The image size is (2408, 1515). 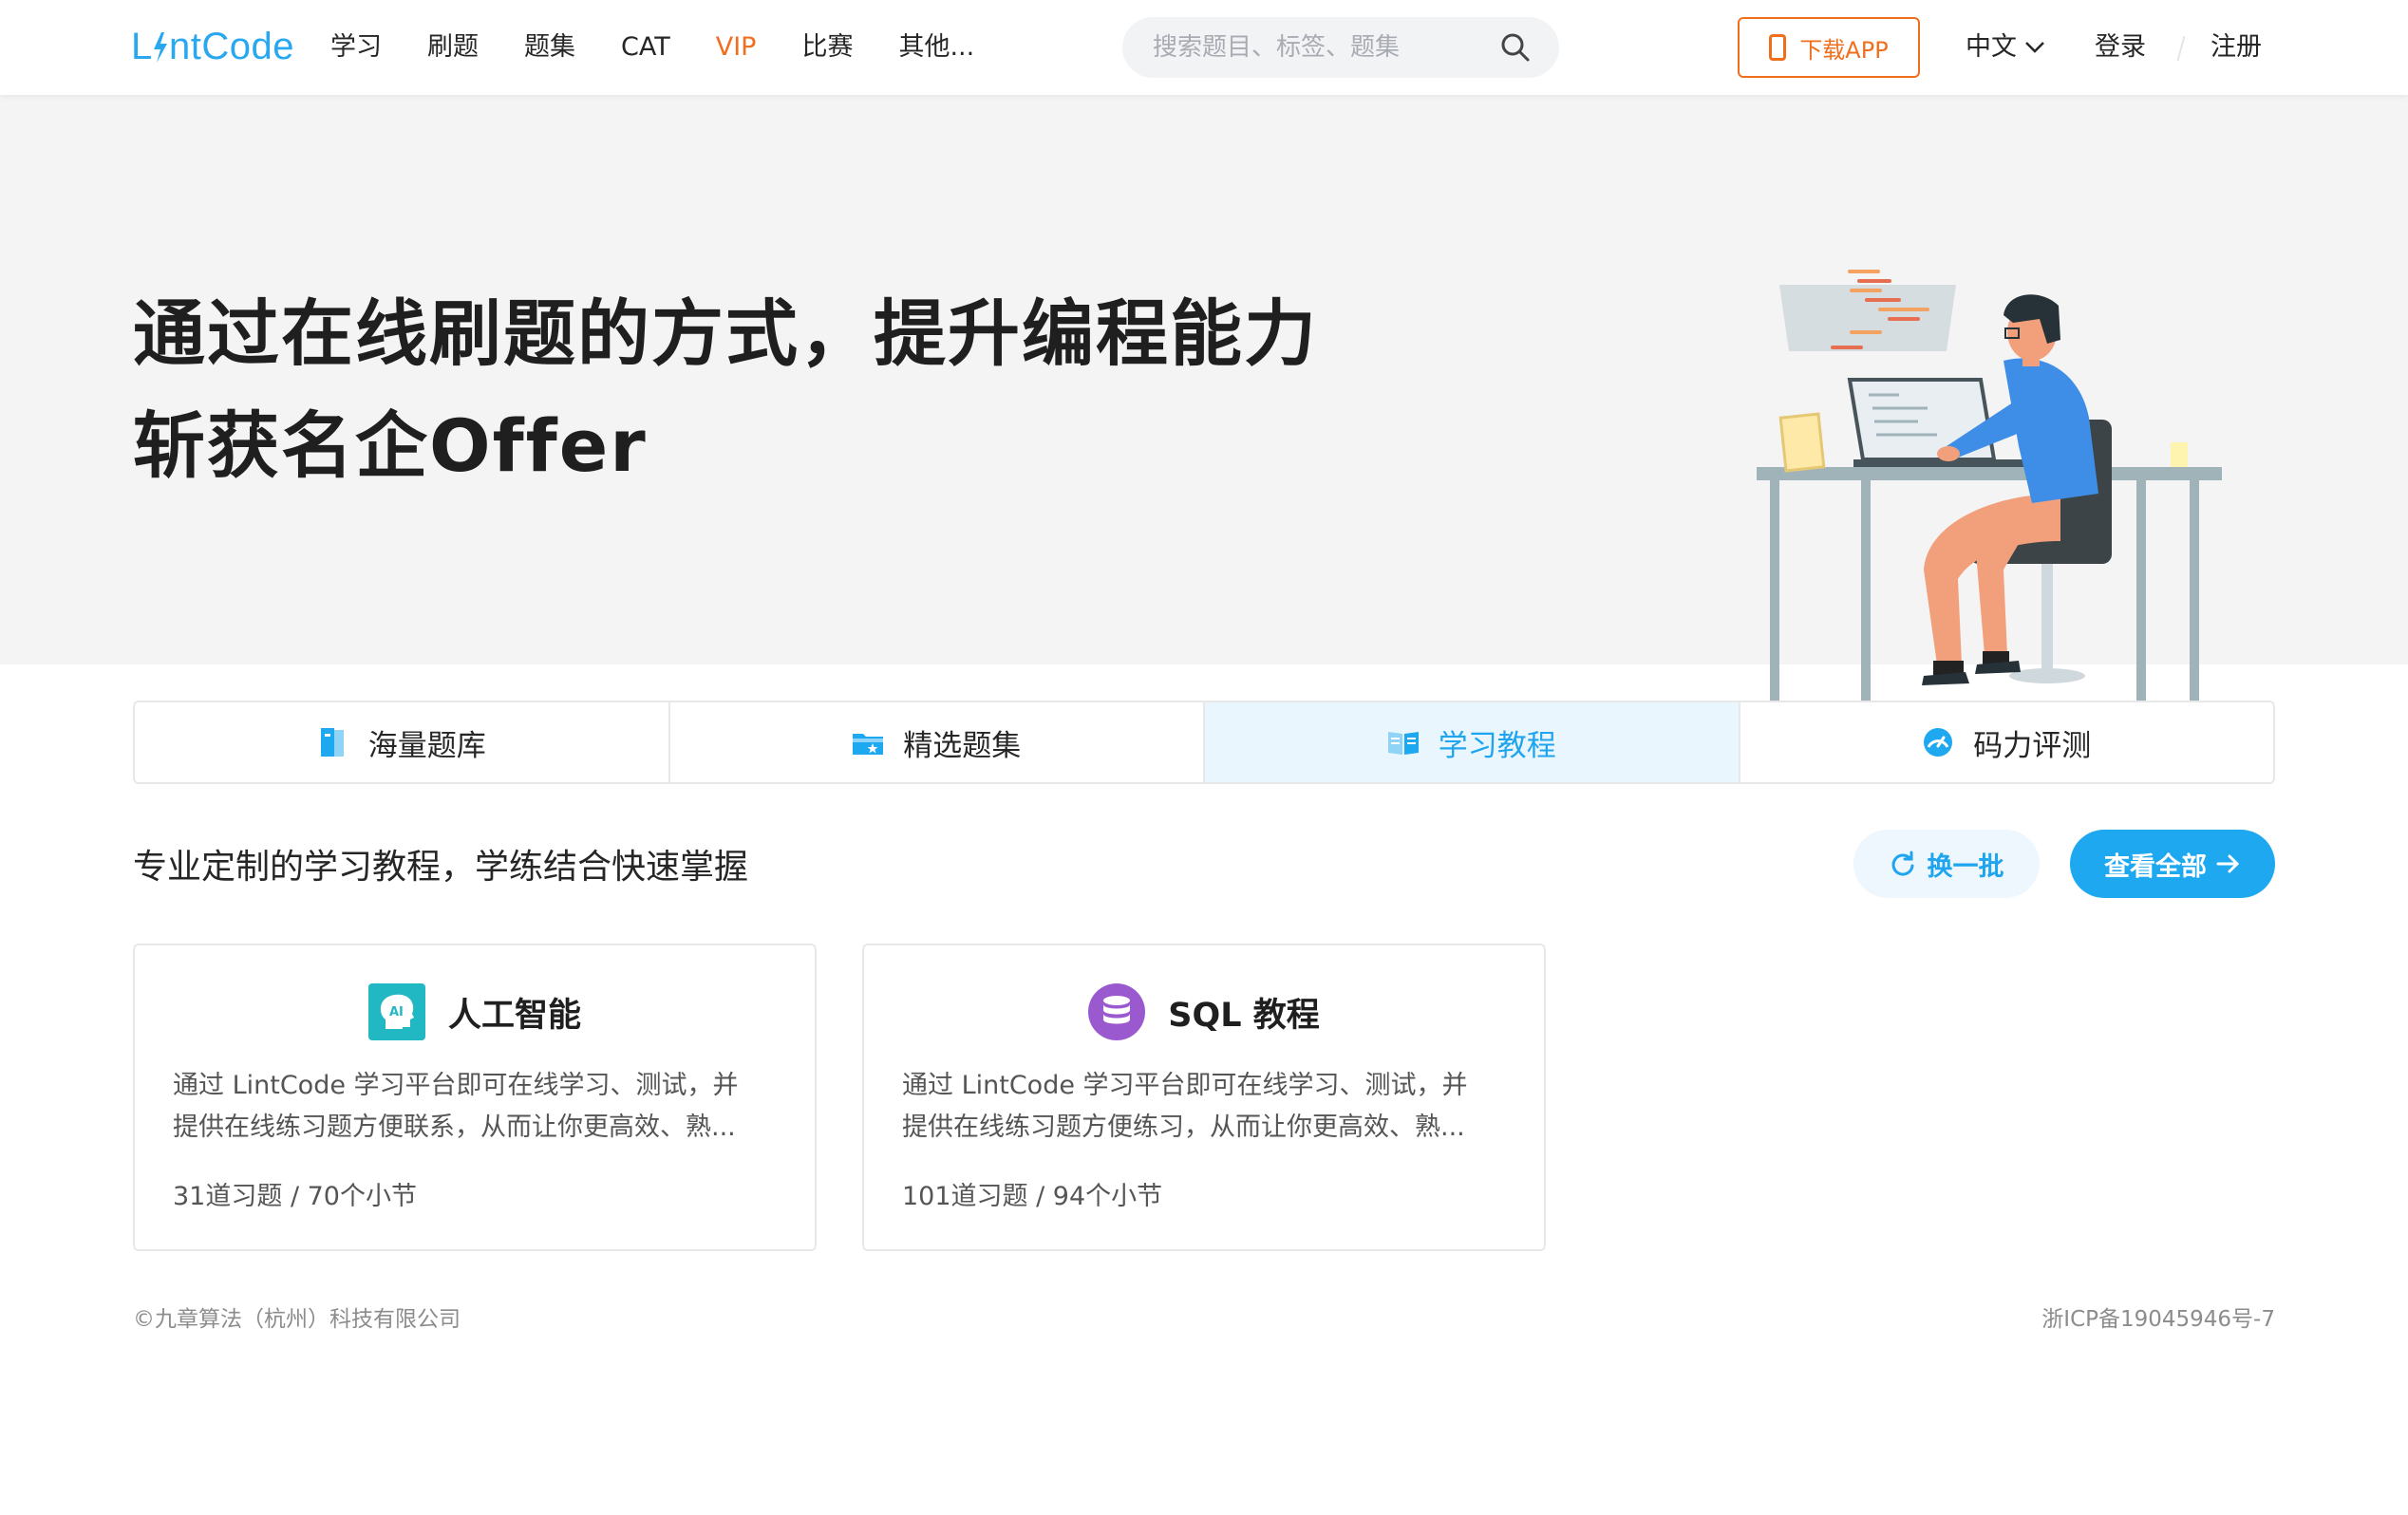 I want to click on tab-label: 学习教程, so click(x=1497, y=746).